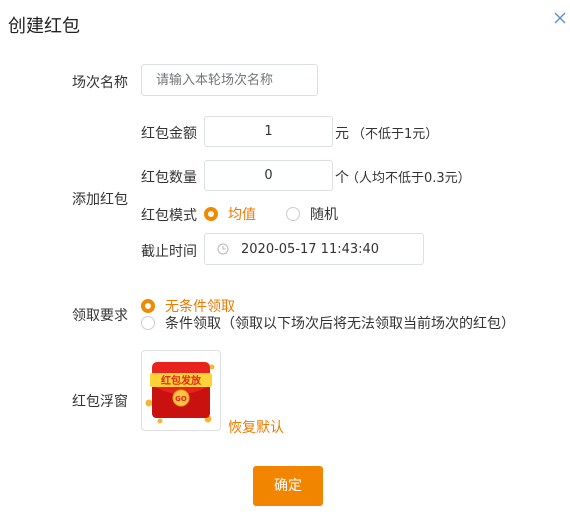 The width and height of the screenshot is (570, 531). I want to click on envelope-banner-text: 红包发放, so click(181, 380).